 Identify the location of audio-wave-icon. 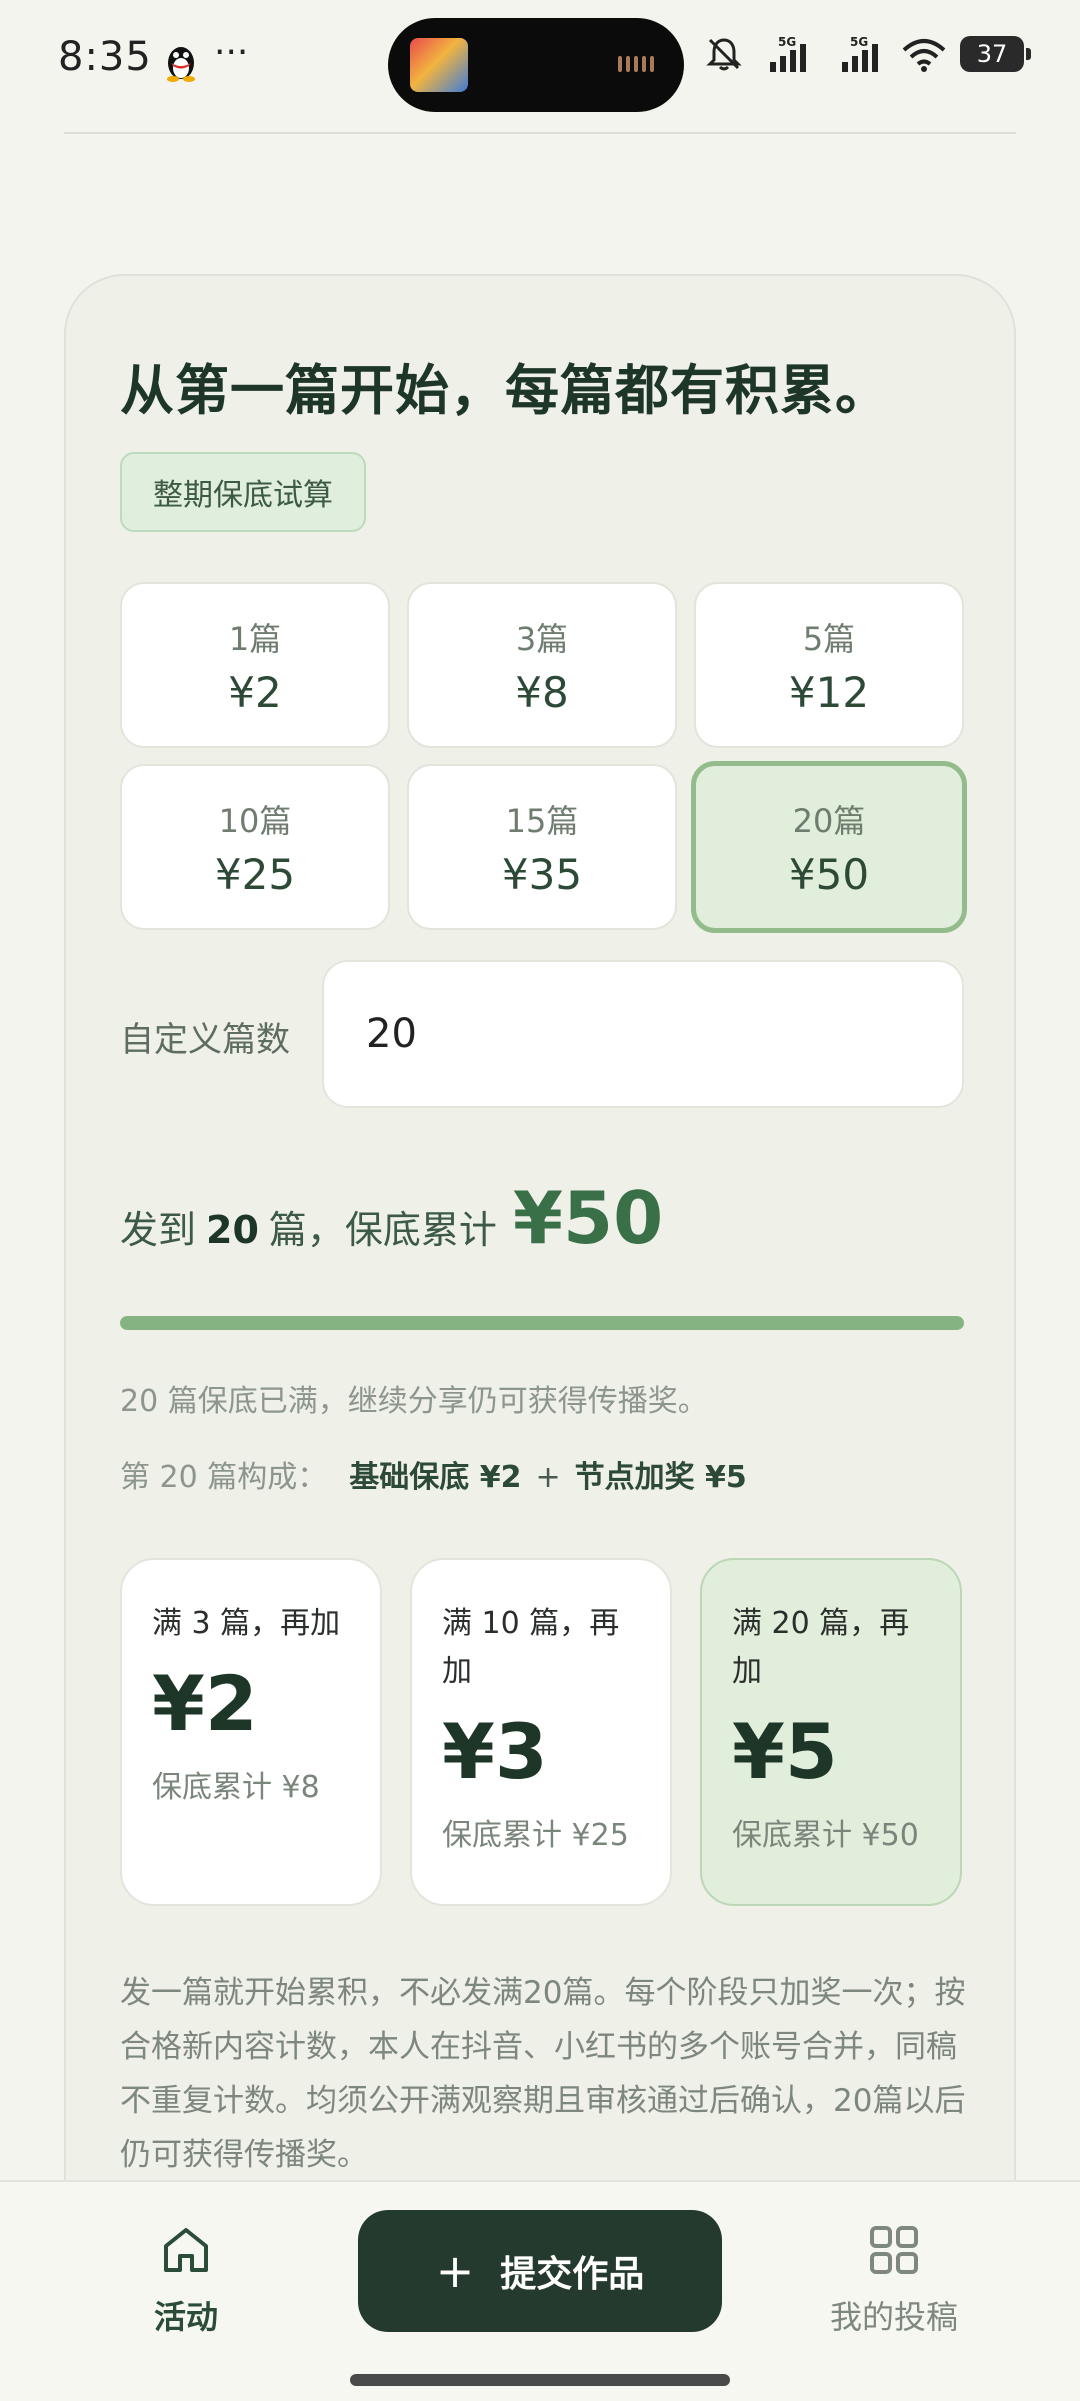
(636, 64).